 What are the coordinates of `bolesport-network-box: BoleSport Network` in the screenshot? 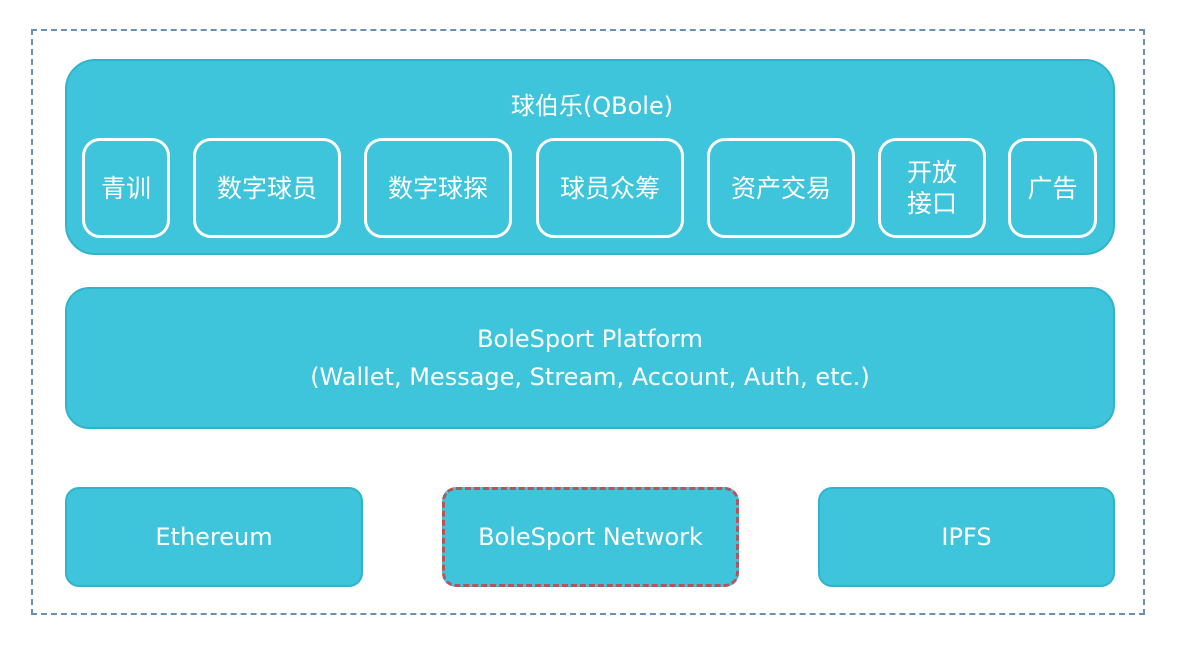 It's located at (590, 537).